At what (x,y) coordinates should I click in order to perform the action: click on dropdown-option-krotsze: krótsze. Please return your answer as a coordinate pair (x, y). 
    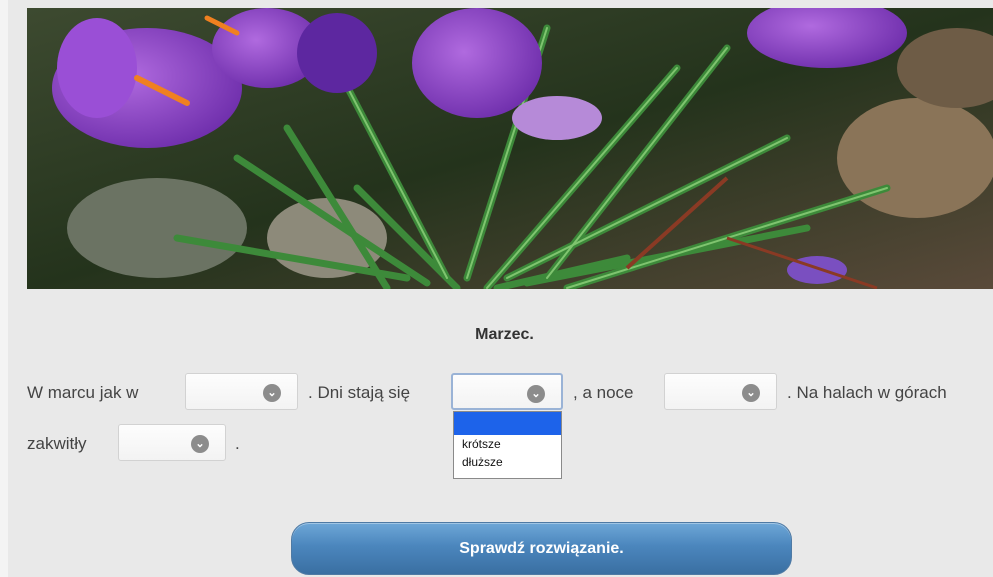
    Looking at the image, I should click on (507, 444).